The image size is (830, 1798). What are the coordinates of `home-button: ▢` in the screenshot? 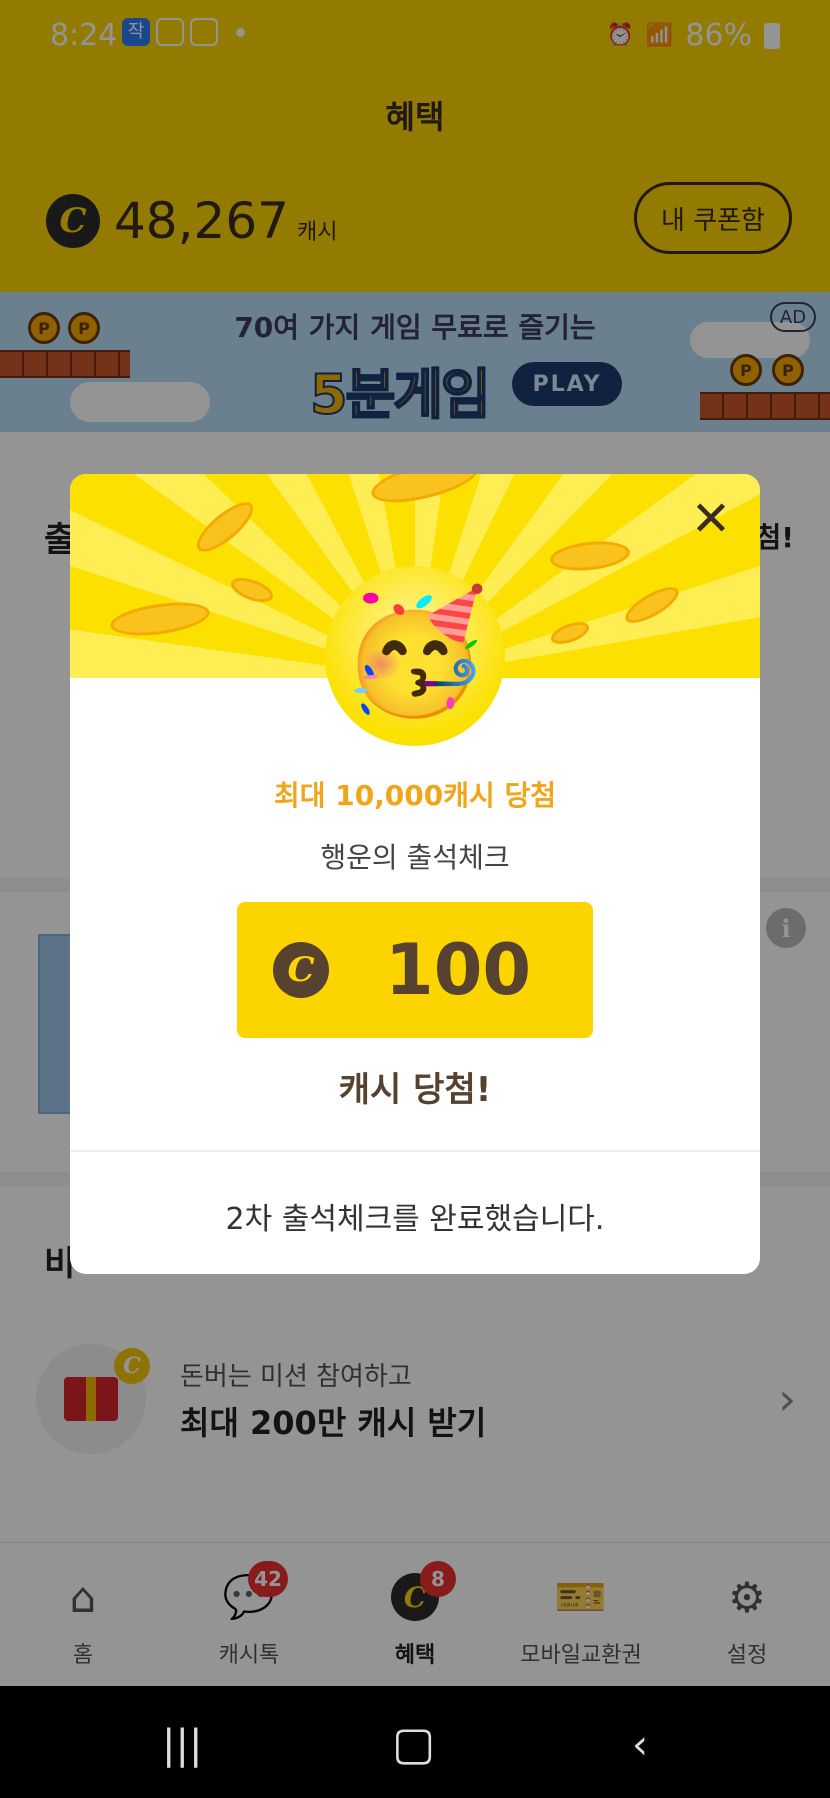 It's located at (413, 1743).